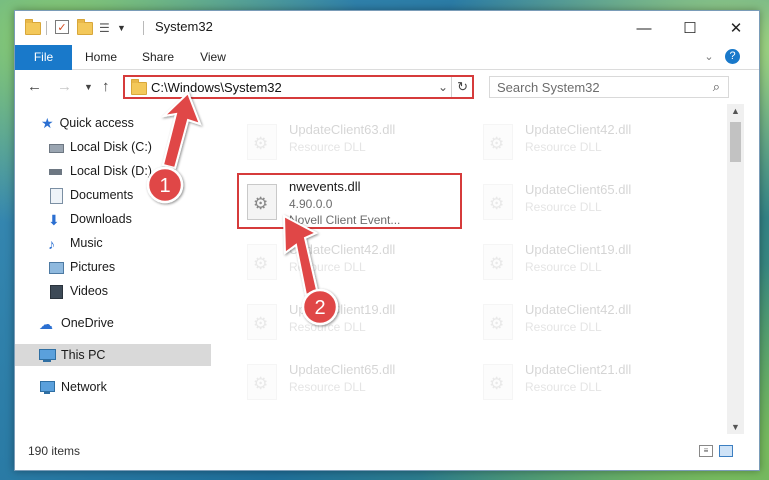  I want to click on step-1-number: 1, so click(164, 186).